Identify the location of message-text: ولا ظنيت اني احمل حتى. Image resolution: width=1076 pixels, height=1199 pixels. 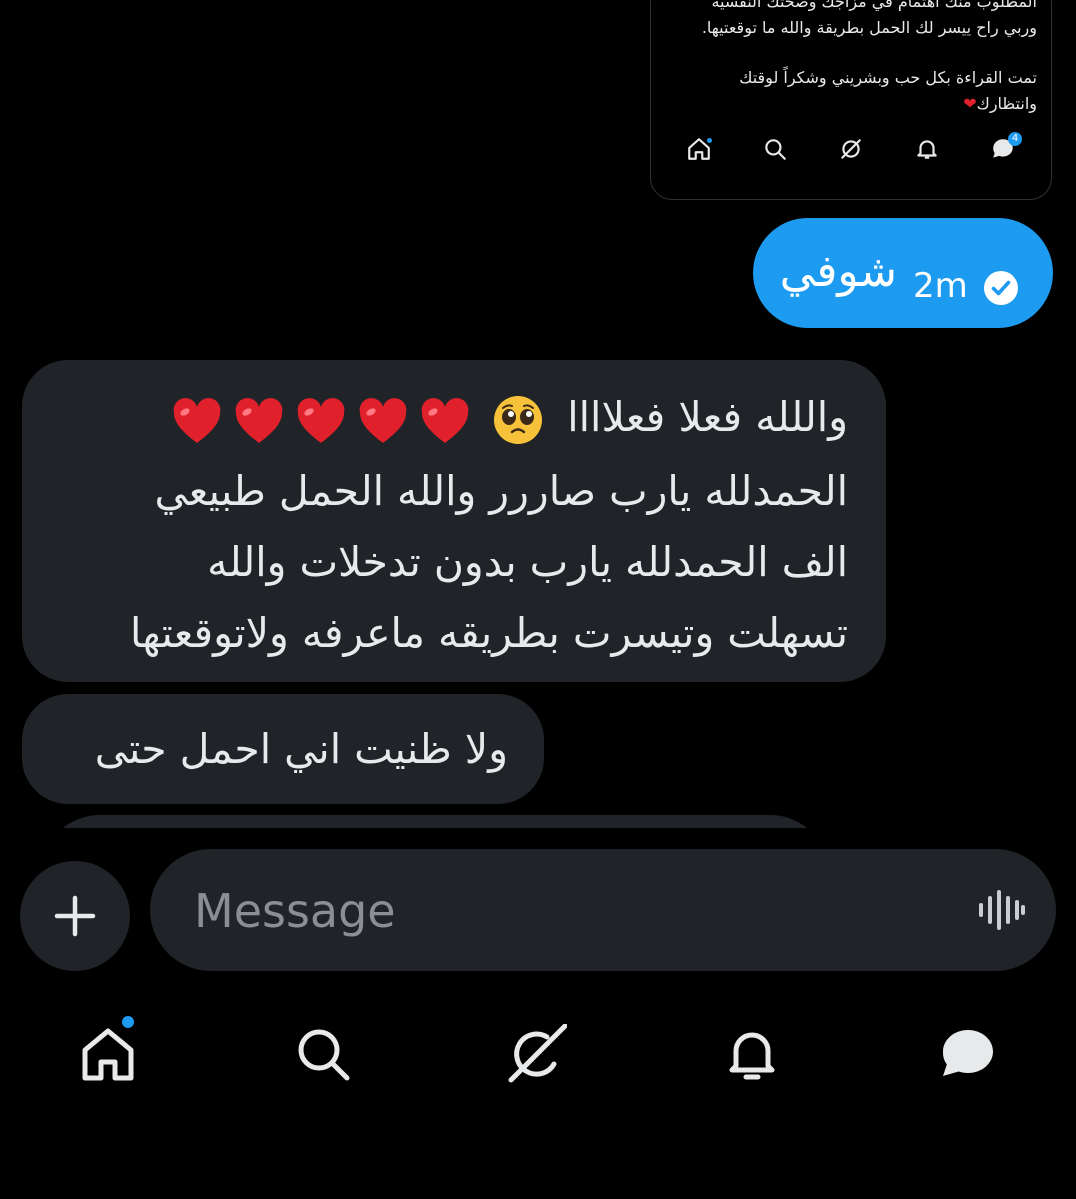
(301, 749).